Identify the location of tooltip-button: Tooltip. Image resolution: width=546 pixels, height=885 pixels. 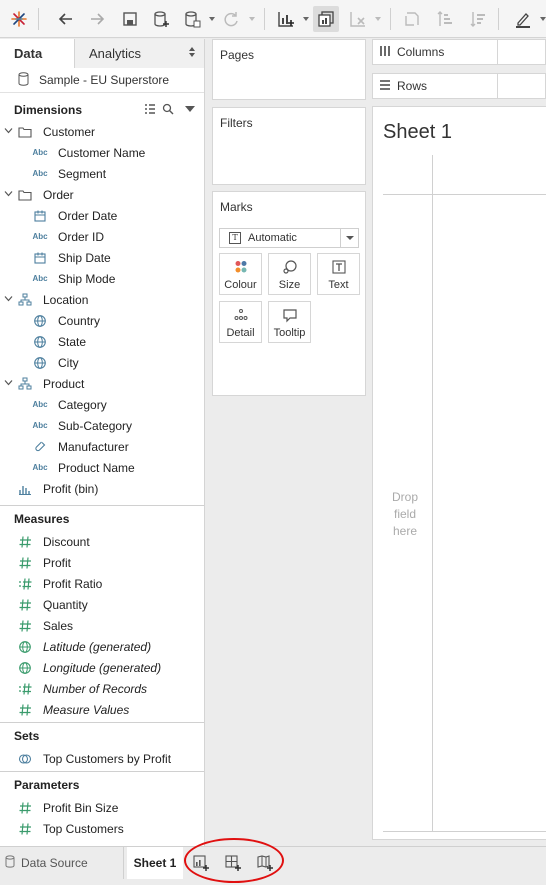
(289, 322).